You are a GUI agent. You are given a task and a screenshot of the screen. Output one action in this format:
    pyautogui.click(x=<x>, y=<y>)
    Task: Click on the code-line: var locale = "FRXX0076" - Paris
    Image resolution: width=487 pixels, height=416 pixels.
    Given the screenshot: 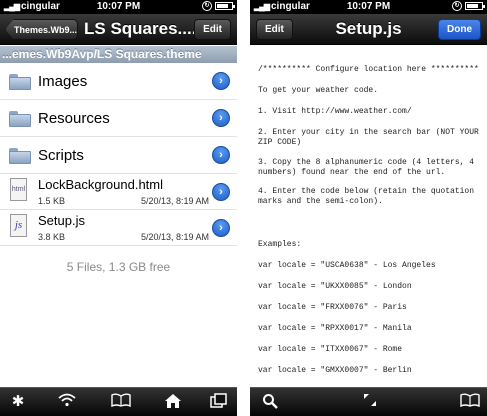 What is the action you would take?
    pyautogui.click(x=332, y=307)
    